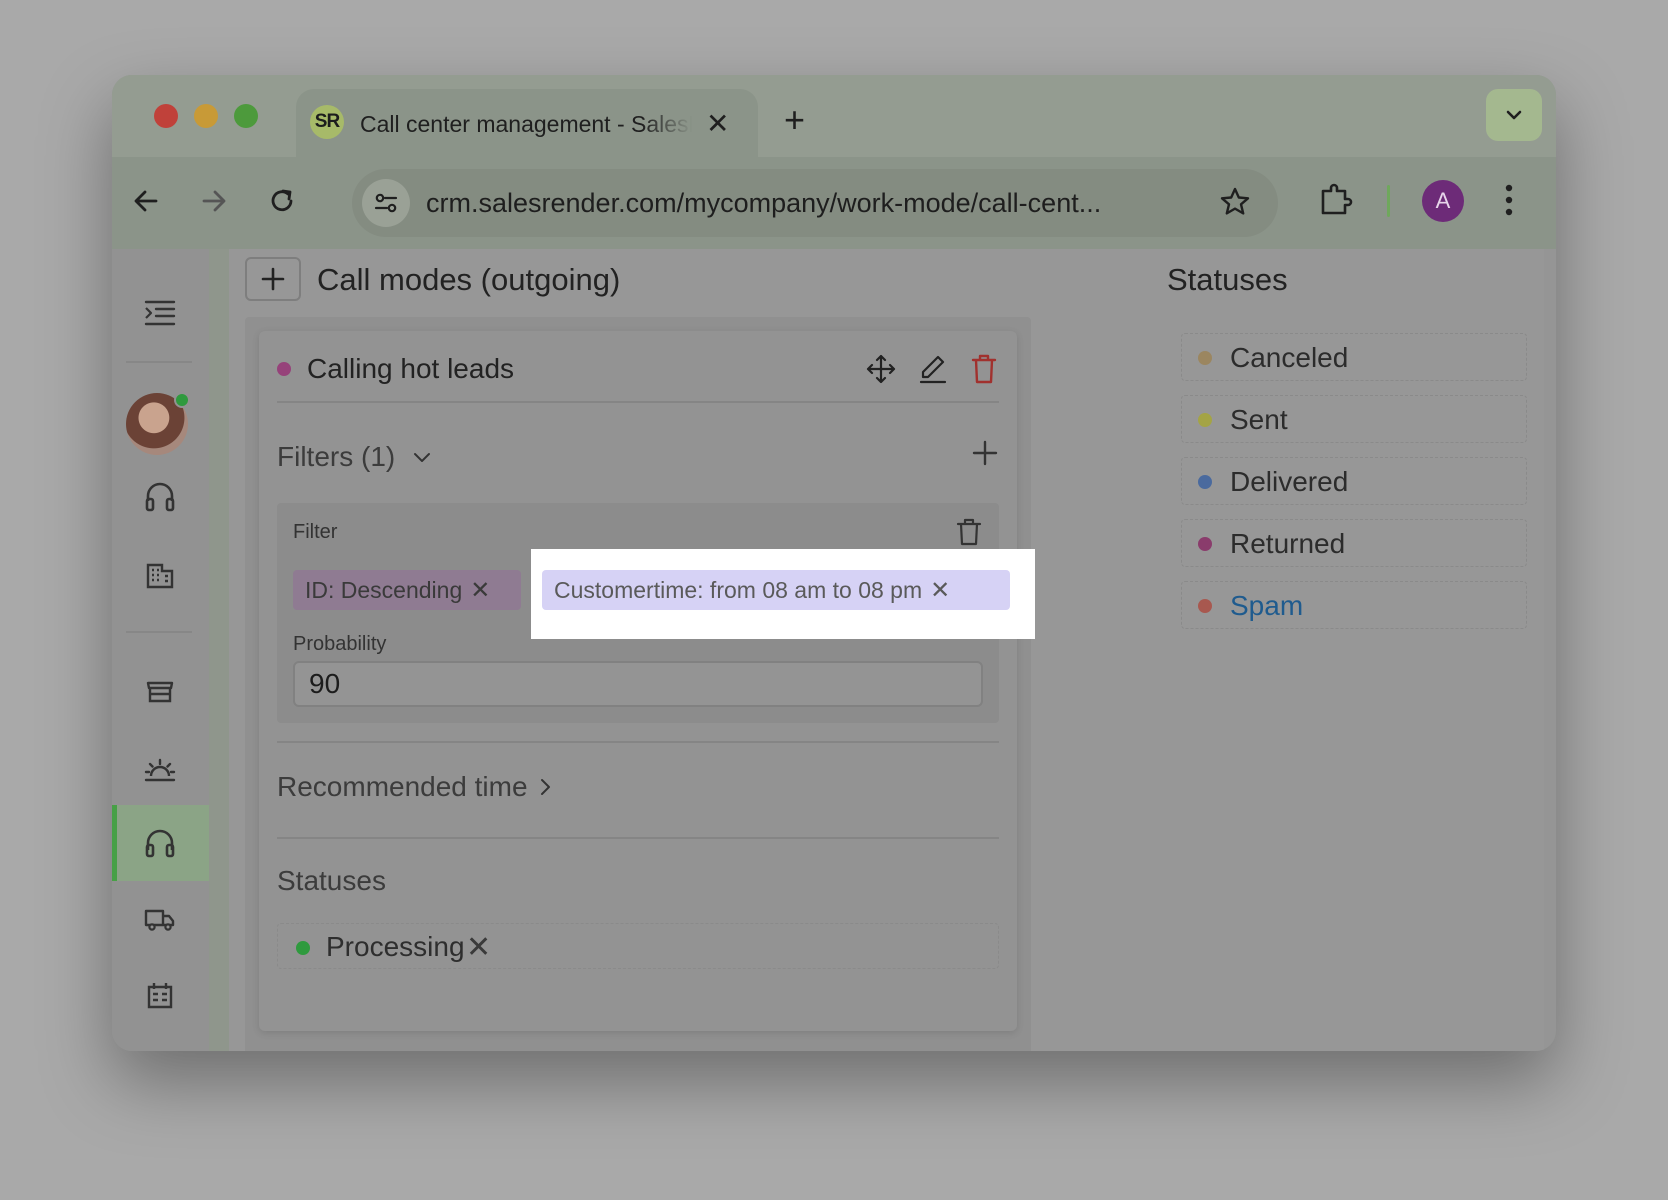 Image resolution: width=1668 pixels, height=1200 pixels. I want to click on add-filter-icon, so click(985, 453).